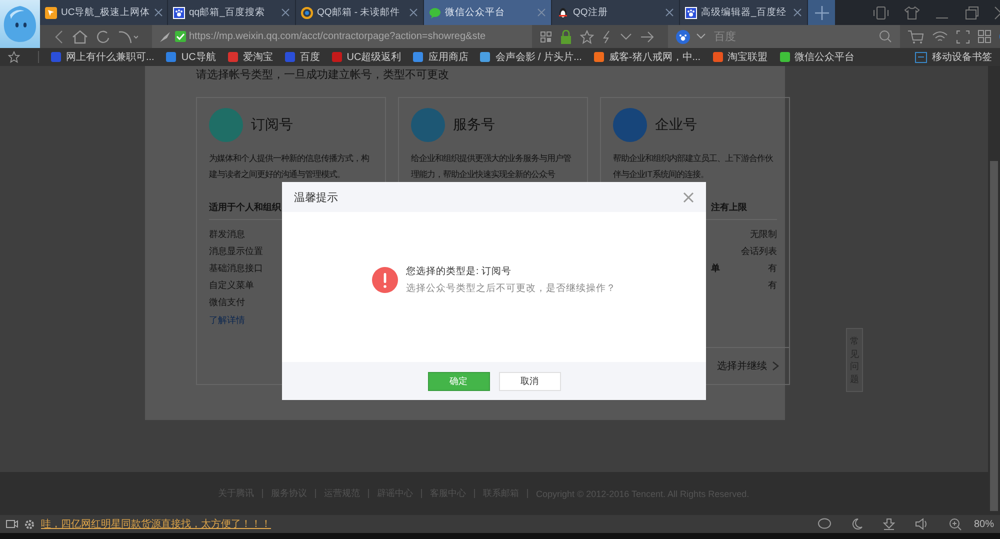 This screenshot has height=539, width=1000. What do you see at coordinates (763, 234) in the screenshot?
I see `feature-value: 无限制` at bounding box center [763, 234].